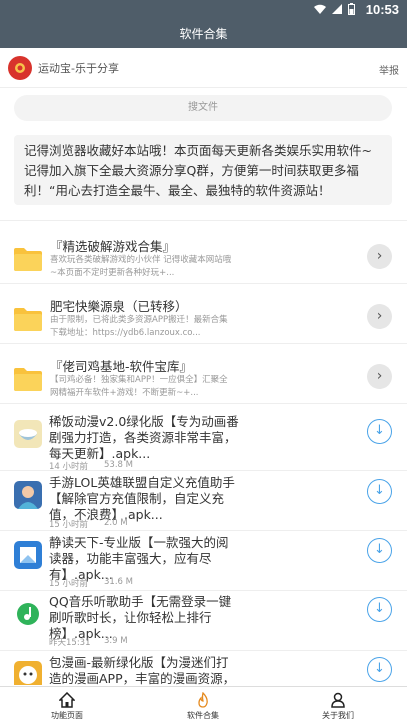 This screenshot has height=725, width=407. I want to click on bottom-tab-bar: 功能页面 软件合集 关于我们, so click(203, 705).